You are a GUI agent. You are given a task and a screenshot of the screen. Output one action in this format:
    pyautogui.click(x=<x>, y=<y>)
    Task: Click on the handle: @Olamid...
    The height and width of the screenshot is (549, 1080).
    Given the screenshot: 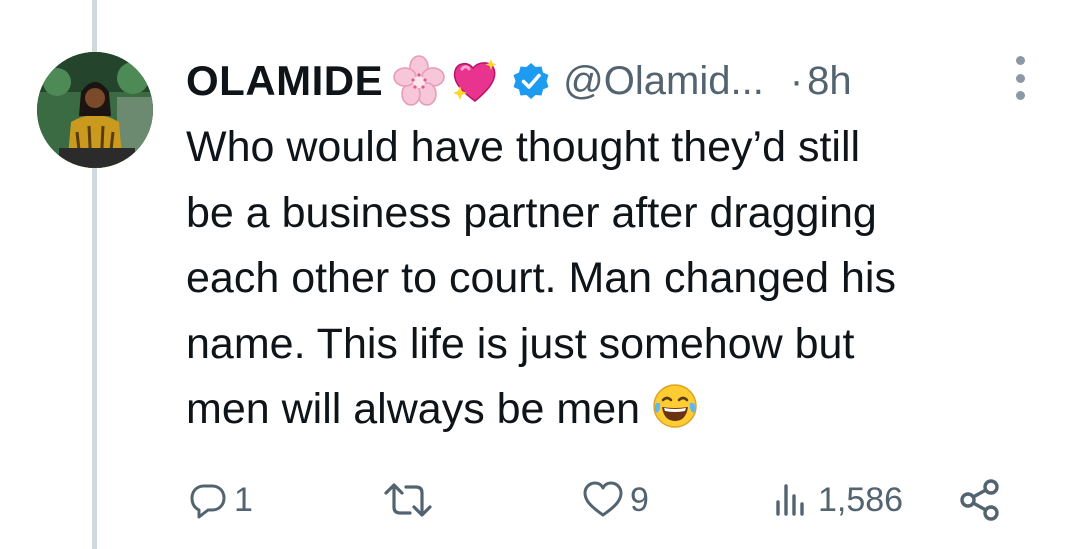 What is the action you would take?
    pyautogui.click(x=663, y=81)
    